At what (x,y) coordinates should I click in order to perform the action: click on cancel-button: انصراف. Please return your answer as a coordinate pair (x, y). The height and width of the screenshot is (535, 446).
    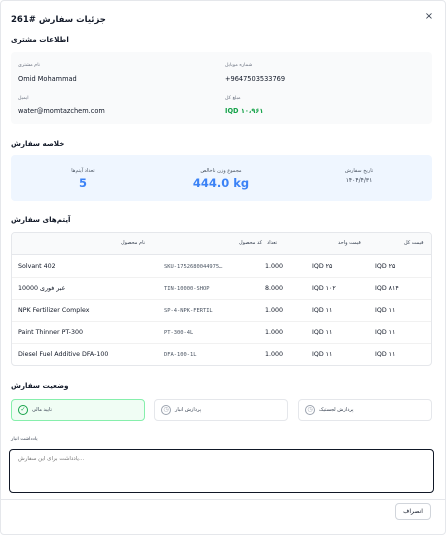
    Looking at the image, I should click on (413, 511).